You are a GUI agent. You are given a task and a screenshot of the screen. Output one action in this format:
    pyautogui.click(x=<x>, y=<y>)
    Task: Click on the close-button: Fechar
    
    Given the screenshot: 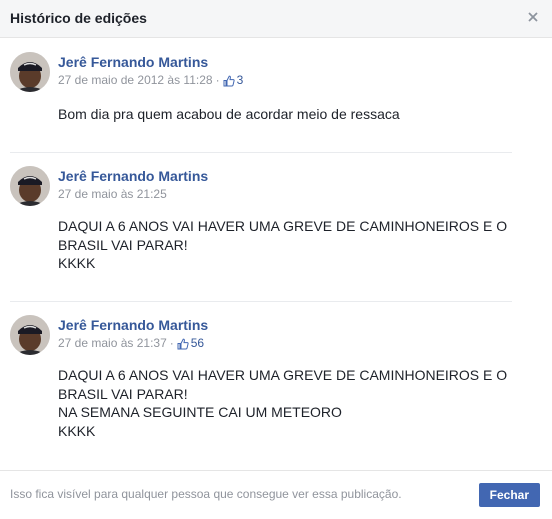 What is the action you would take?
    pyautogui.click(x=509, y=495)
    